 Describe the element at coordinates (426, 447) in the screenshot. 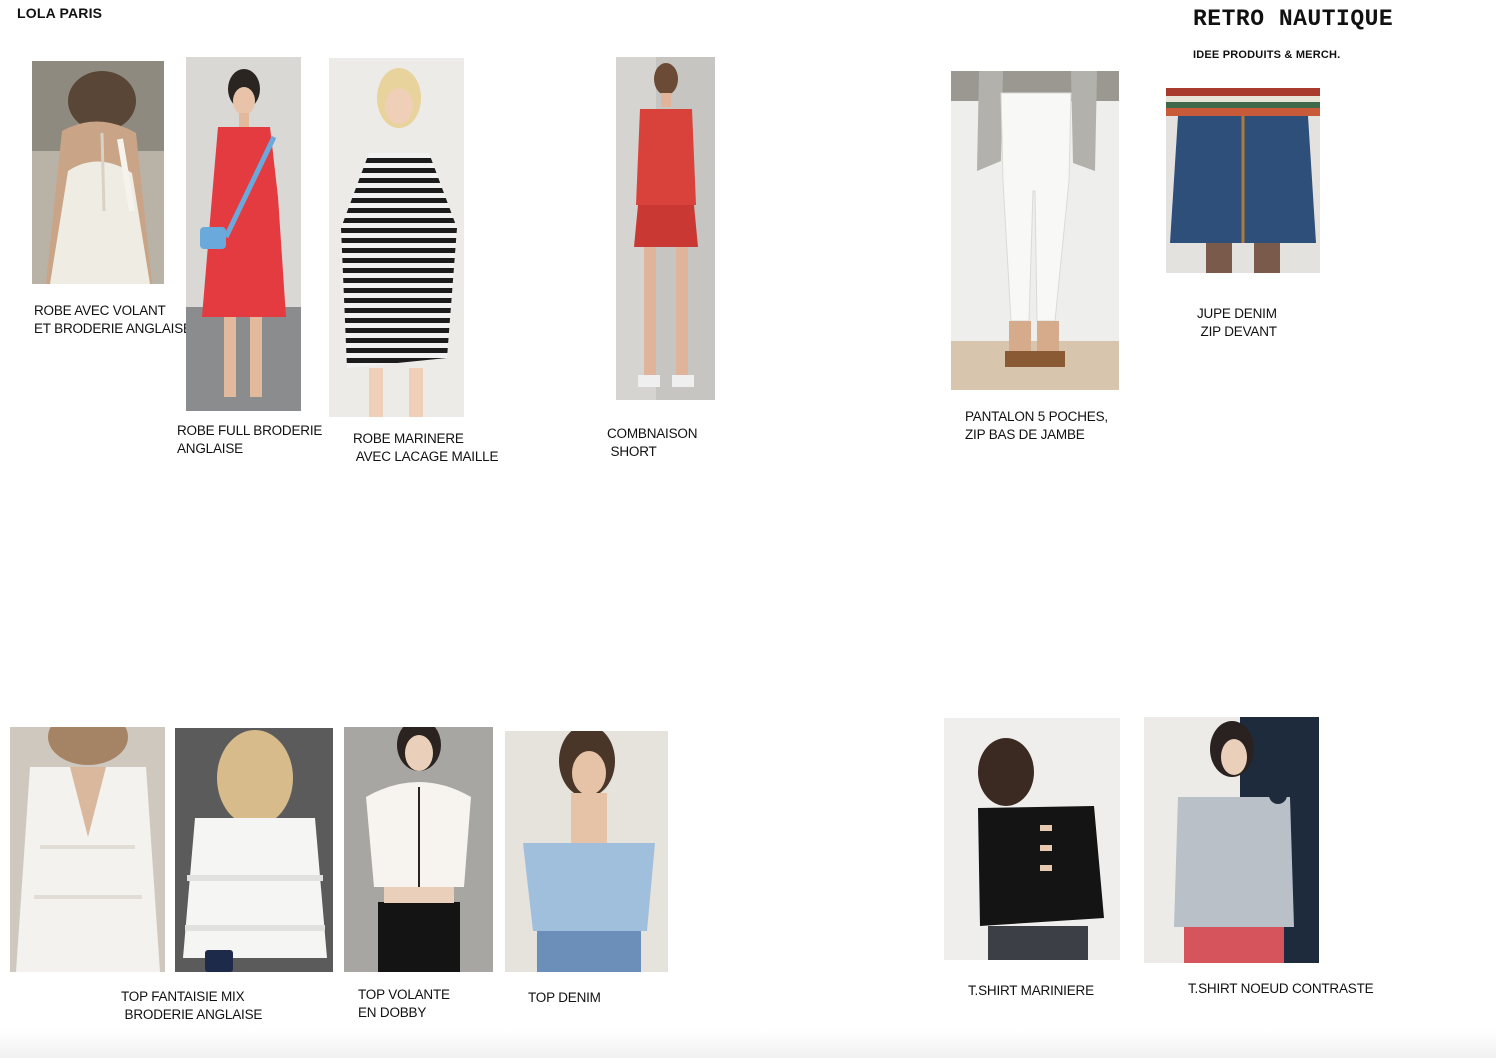

I see `product-caption: ROBE MARINERE AVEC LACAGE MAILLE` at that location.